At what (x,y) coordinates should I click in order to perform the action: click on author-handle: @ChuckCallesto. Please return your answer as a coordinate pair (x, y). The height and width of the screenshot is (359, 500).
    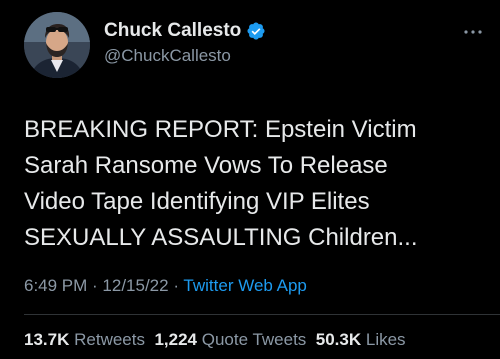
    Looking at the image, I should click on (167, 56).